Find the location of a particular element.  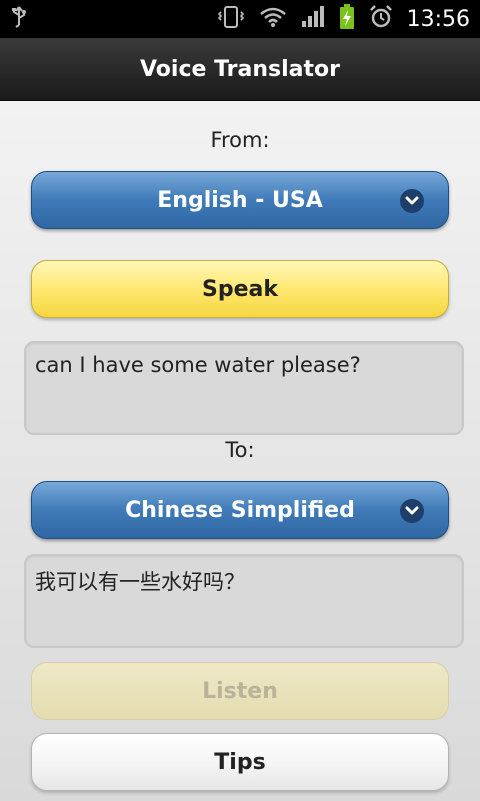

from-label: From: is located at coordinates (240, 140).